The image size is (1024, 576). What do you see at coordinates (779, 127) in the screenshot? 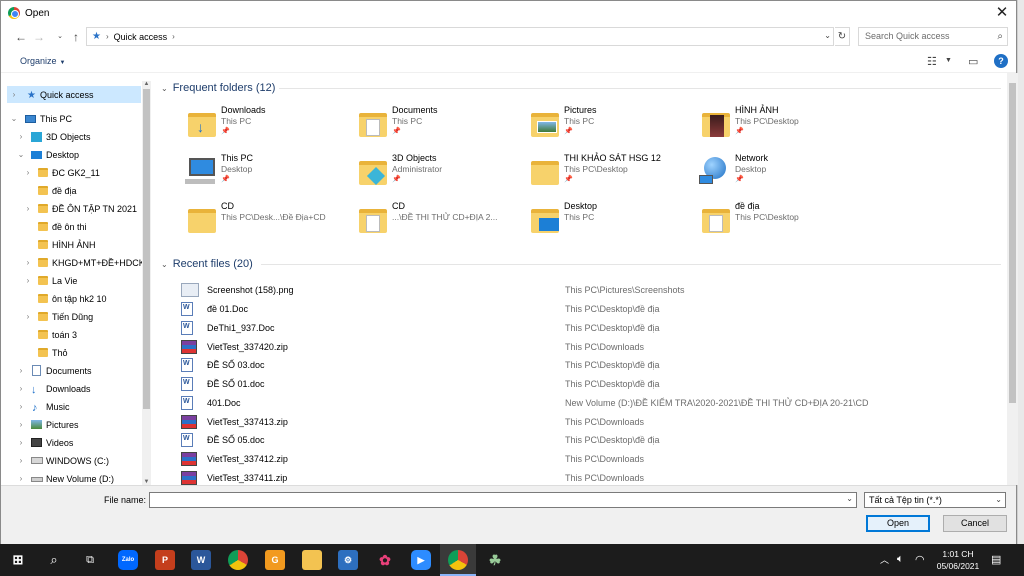
I see `folder-tile: HÌNH ẢNH This PC\Desktop 📌` at bounding box center [779, 127].